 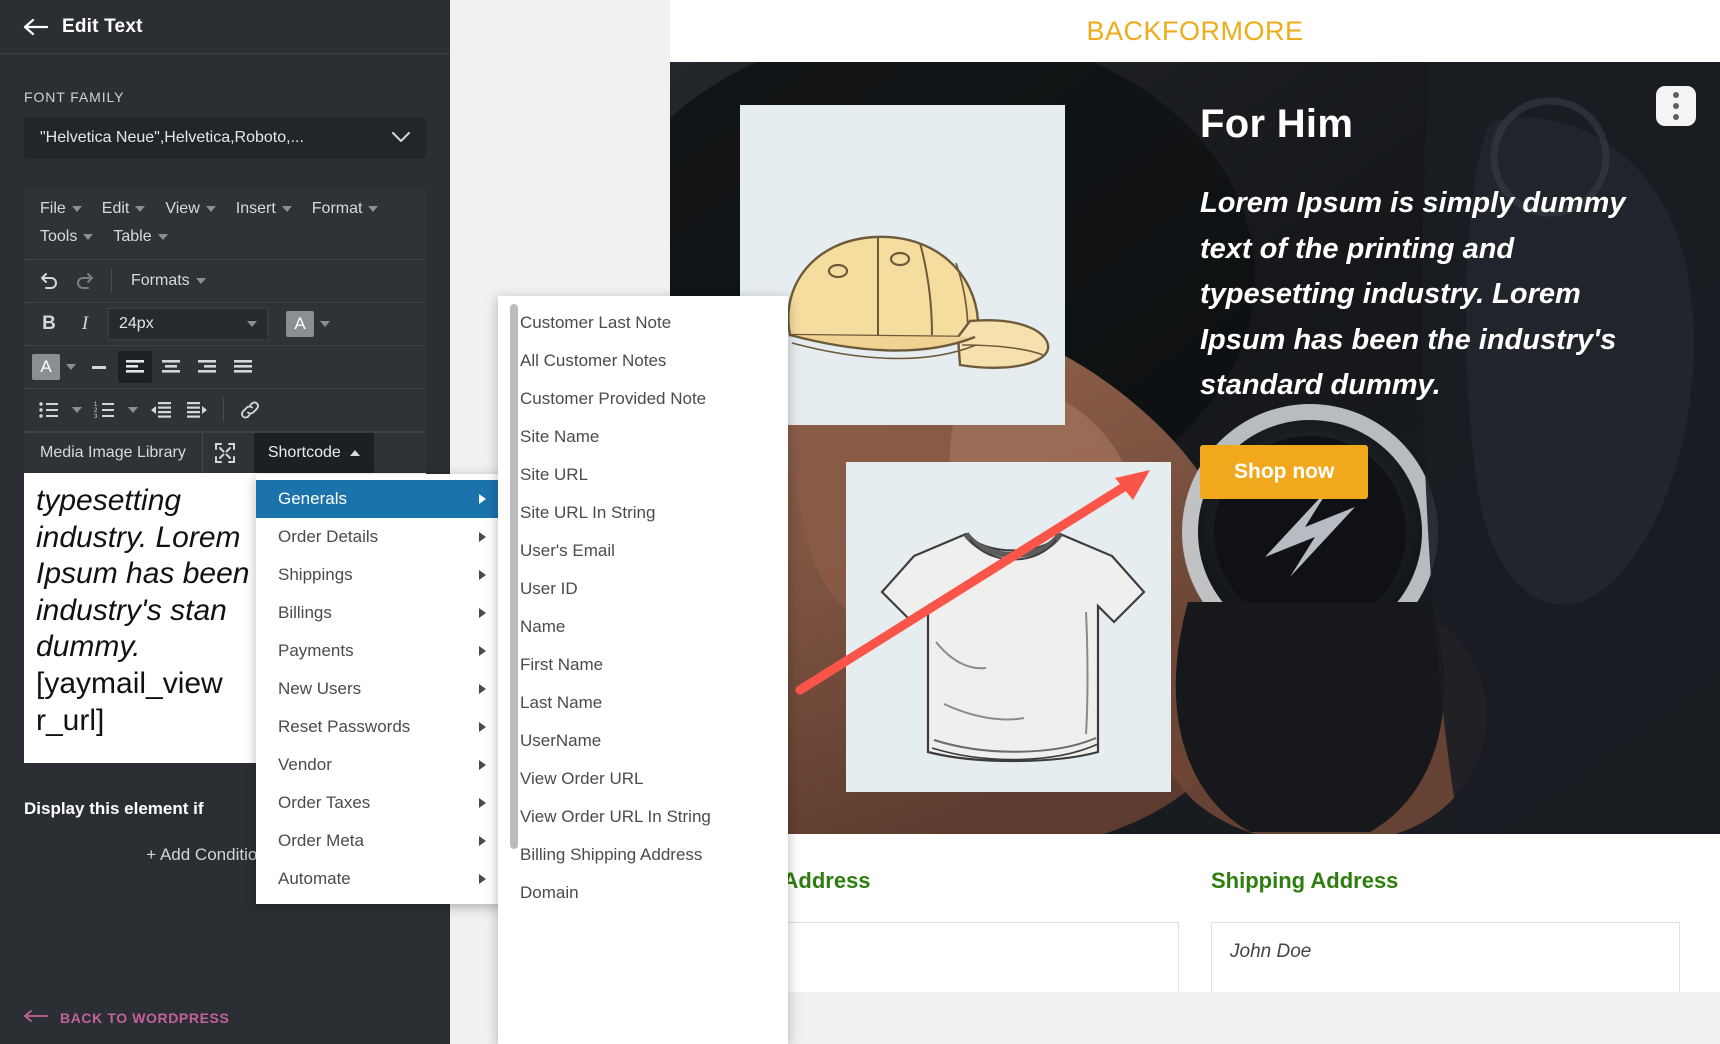 What do you see at coordinates (1008, 627) in the screenshot?
I see `product-image-tshirt` at bounding box center [1008, 627].